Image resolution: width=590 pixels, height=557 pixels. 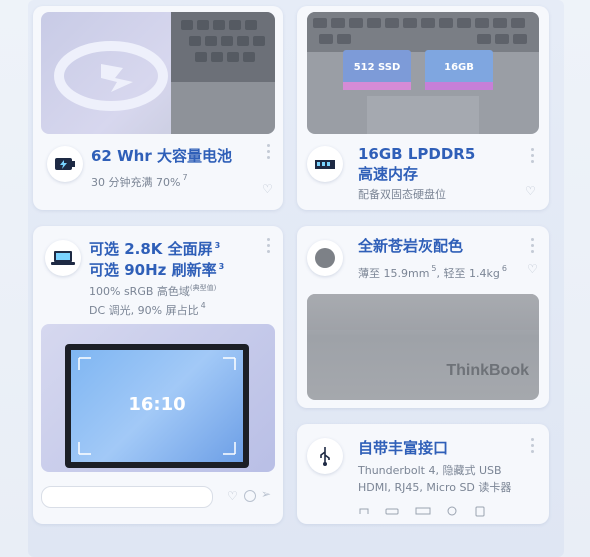 I want to click on screen-image: 16:10, so click(x=158, y=398).